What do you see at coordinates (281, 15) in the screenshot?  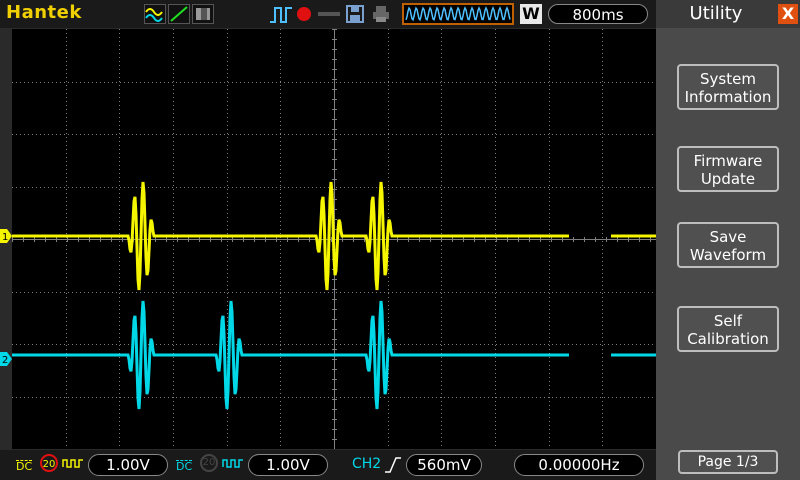 I see `trigger-edge-icon` at bounding box center [281, 15].